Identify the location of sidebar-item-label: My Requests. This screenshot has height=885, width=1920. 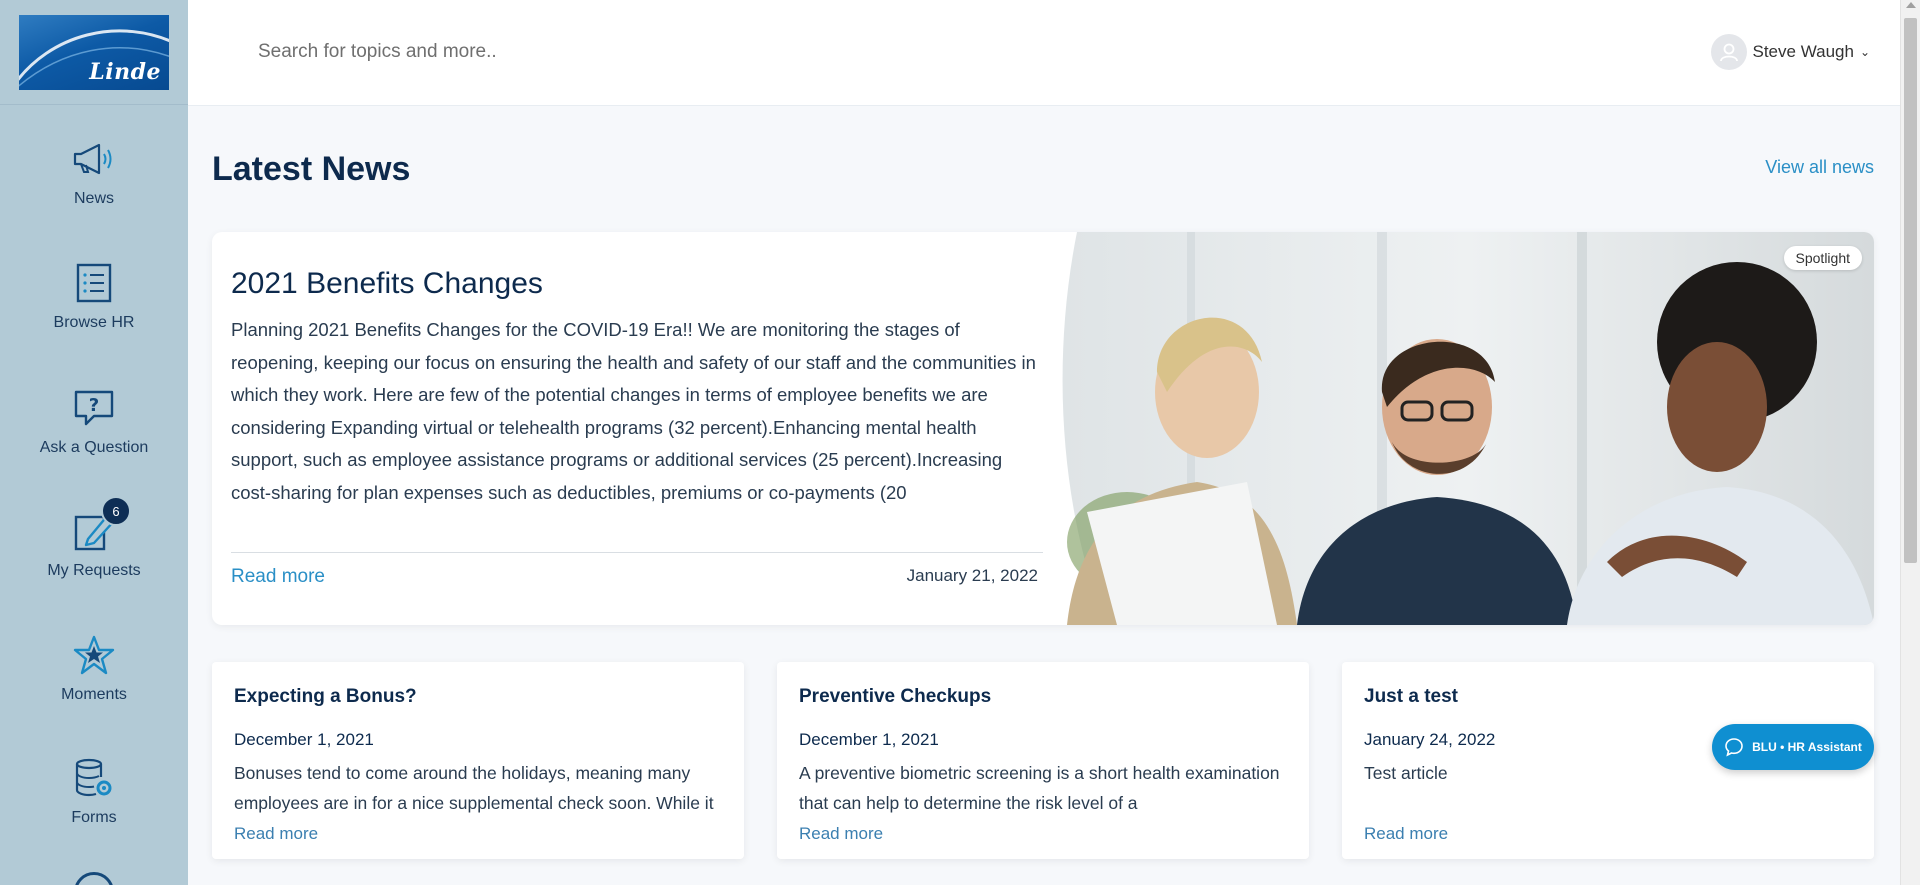
(94, 570).